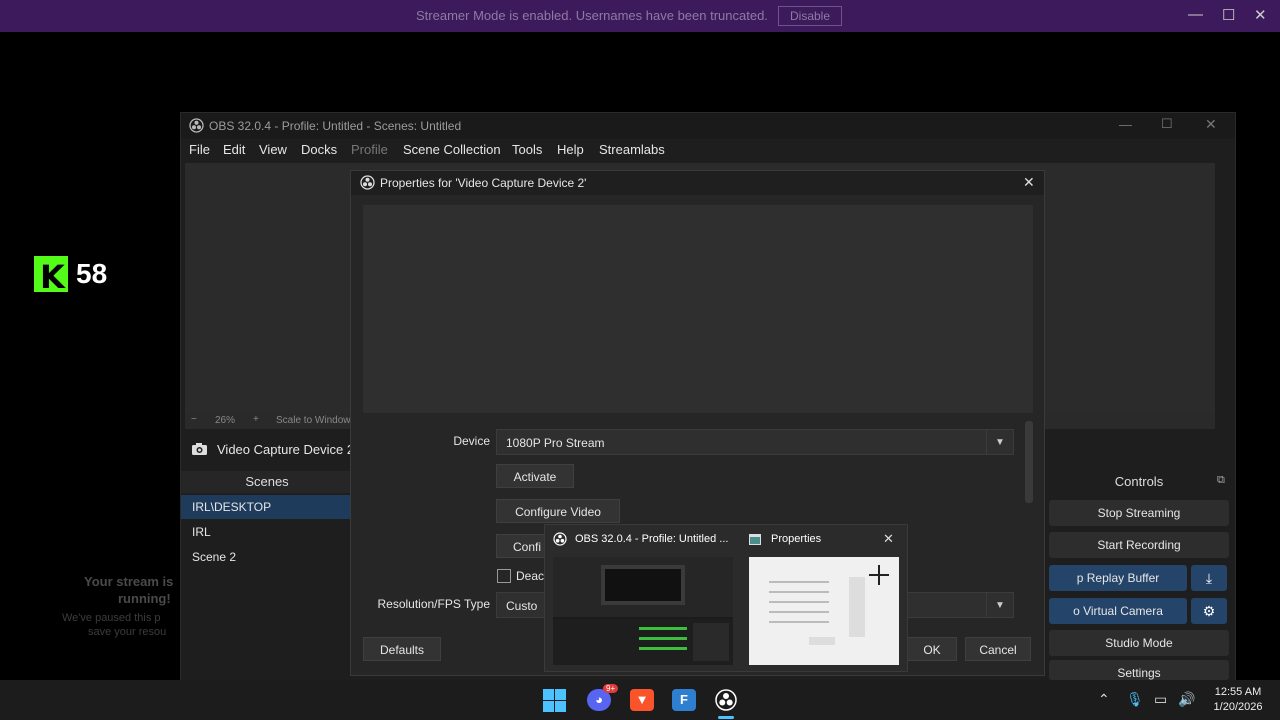 Image resolution: width=1280 pixels, height=720 pixels. I want to click on zoom-out-button: −, so click(194, 419).